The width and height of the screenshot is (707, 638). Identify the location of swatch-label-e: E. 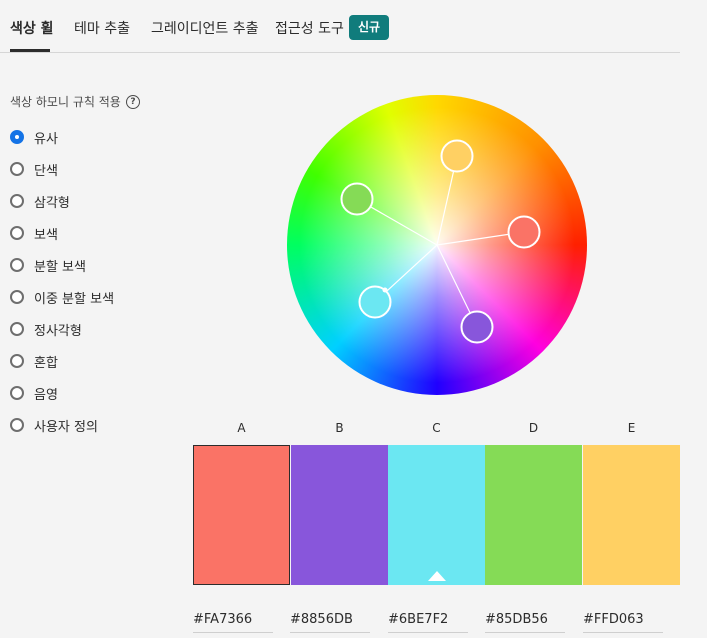
(631, 428).